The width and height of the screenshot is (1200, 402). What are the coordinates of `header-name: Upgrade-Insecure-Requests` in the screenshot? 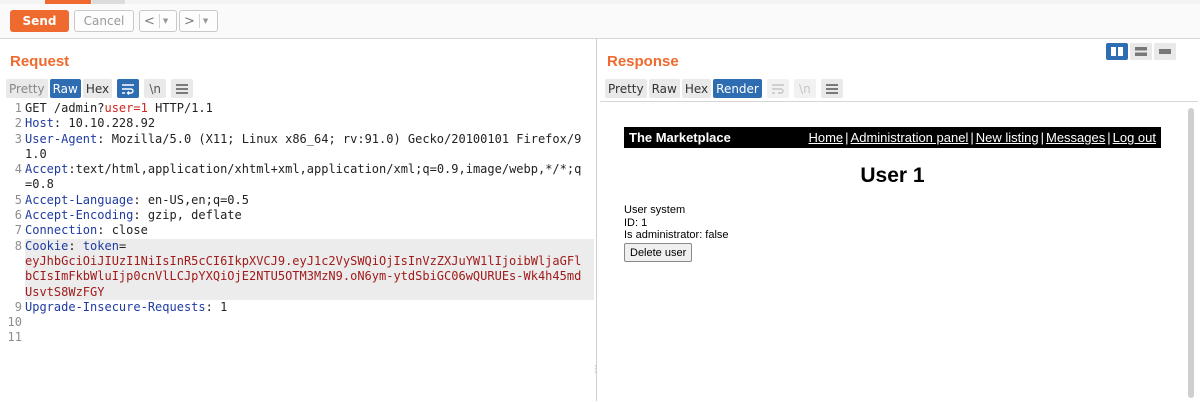 It's located at (115, 306).